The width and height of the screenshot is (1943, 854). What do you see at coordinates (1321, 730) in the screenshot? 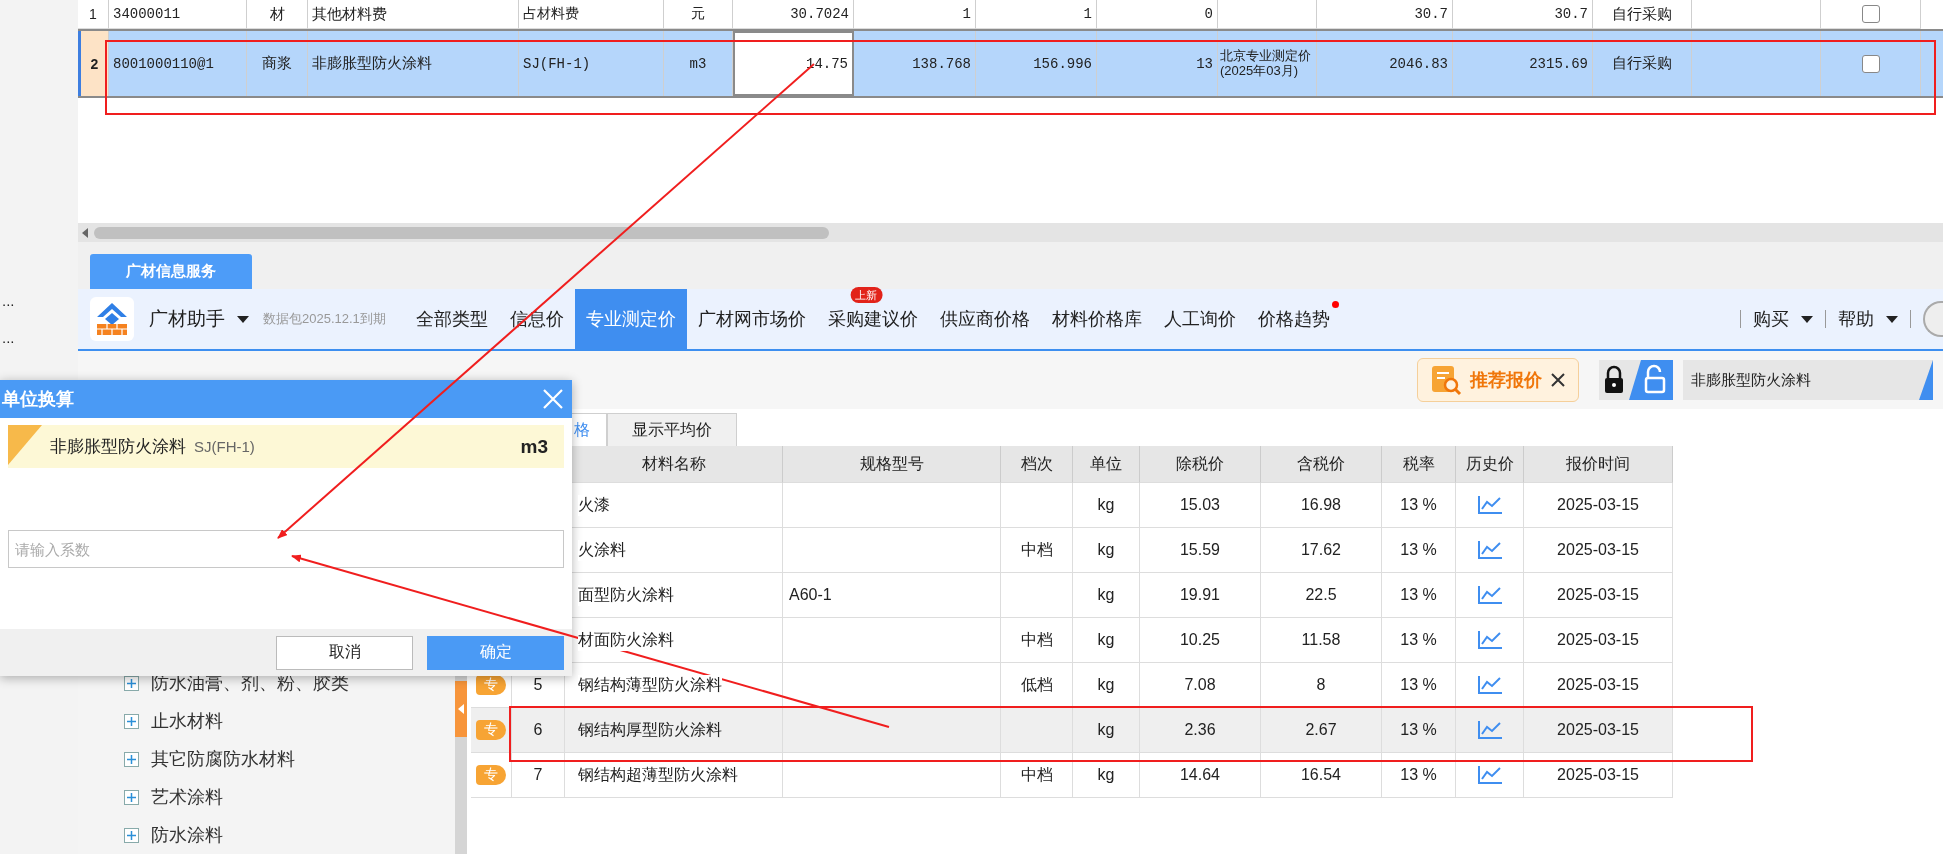
I see `table-cell: 2.67` at bounding box center [1321, 730].